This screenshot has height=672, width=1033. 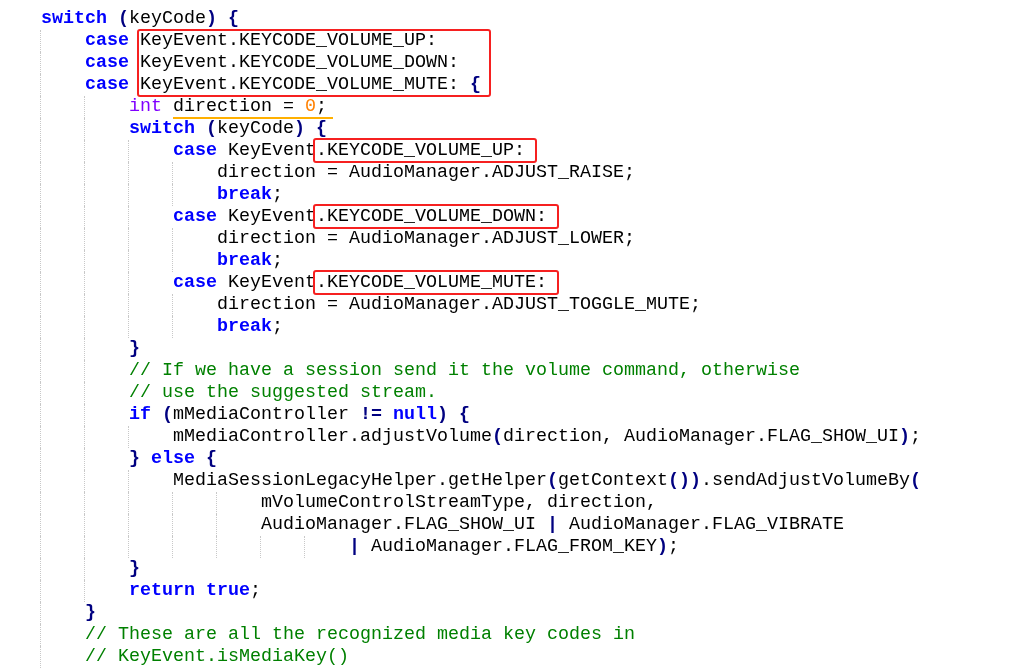 I want to click on code-comment: // If we have a session send it the volume command, otherwise, so click(x=464, y=370).